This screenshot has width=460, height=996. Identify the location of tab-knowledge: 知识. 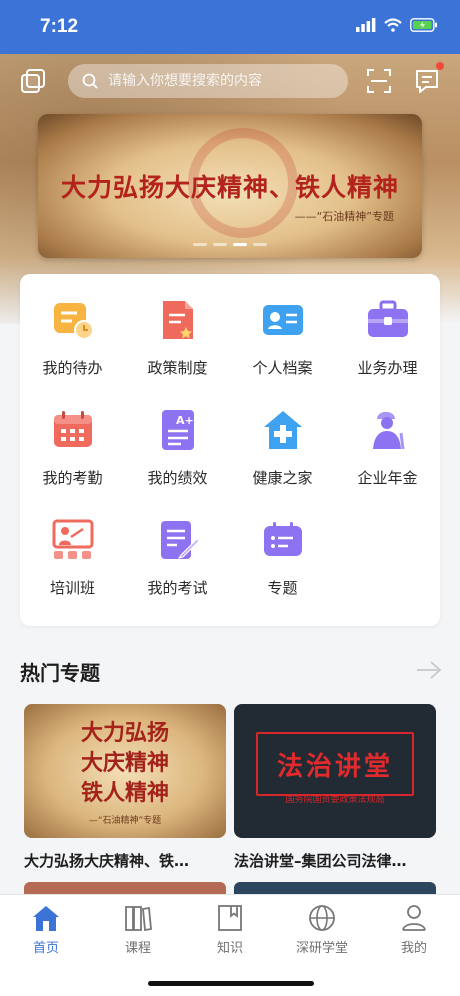
(230, 926).